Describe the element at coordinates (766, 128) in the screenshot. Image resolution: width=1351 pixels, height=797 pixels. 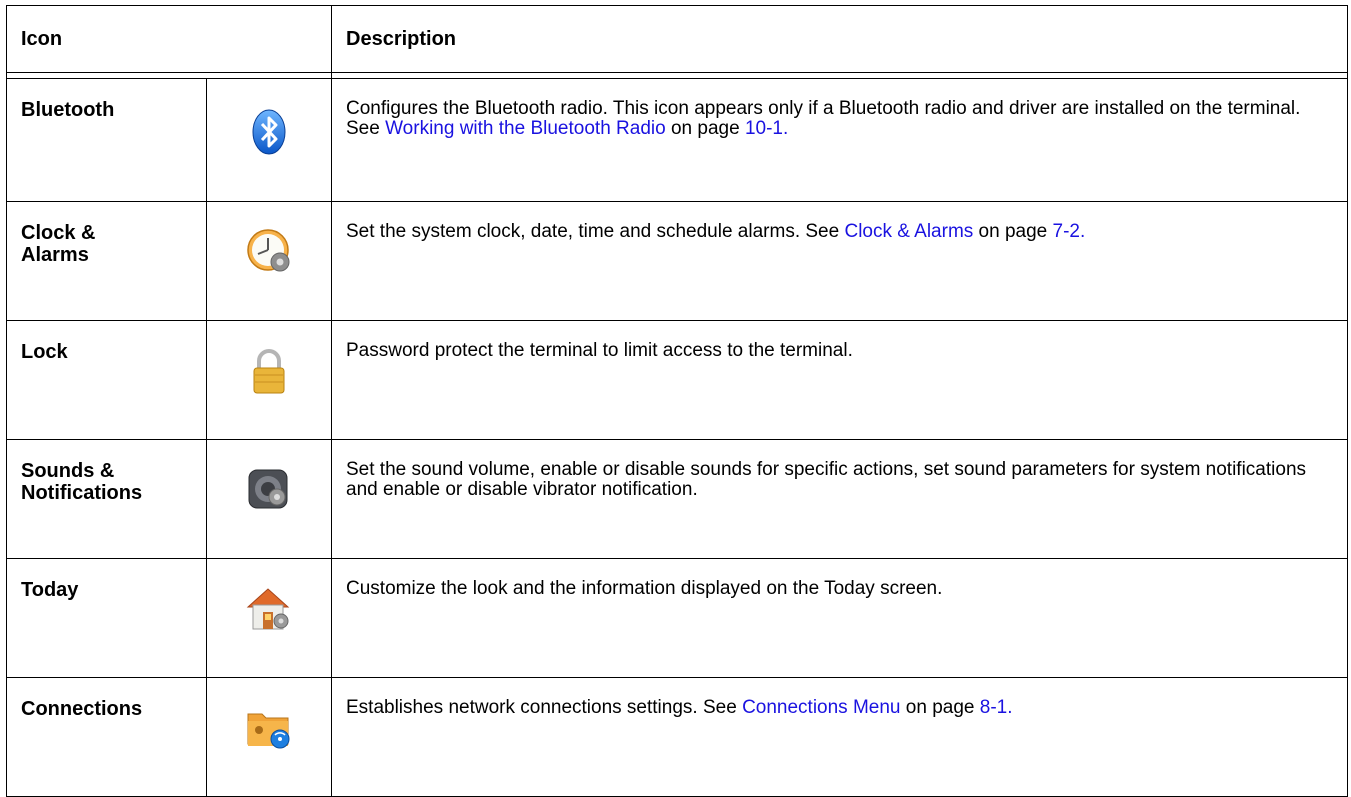
I see `page-link: 10-1.` at that location.